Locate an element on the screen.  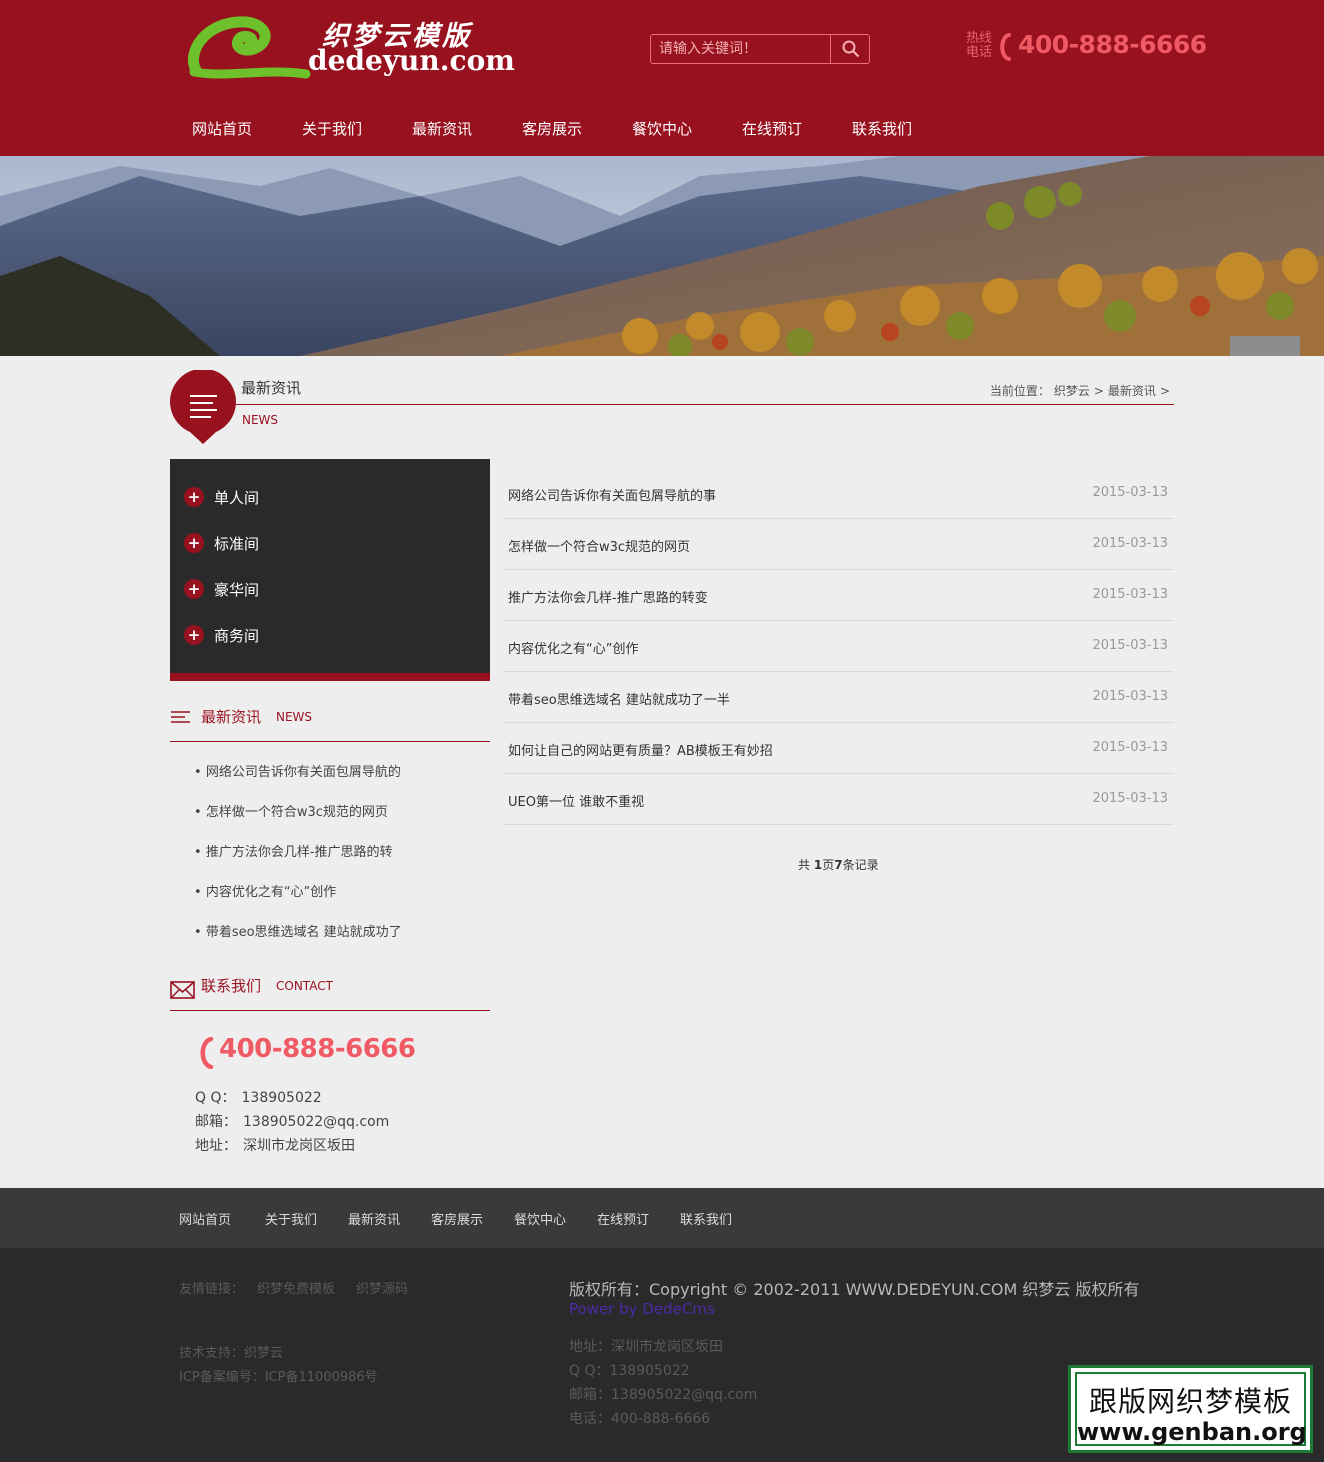
article-row: UEO第一位 谁敢不重视 2015-03-13 is located at coordinates (839, 799).